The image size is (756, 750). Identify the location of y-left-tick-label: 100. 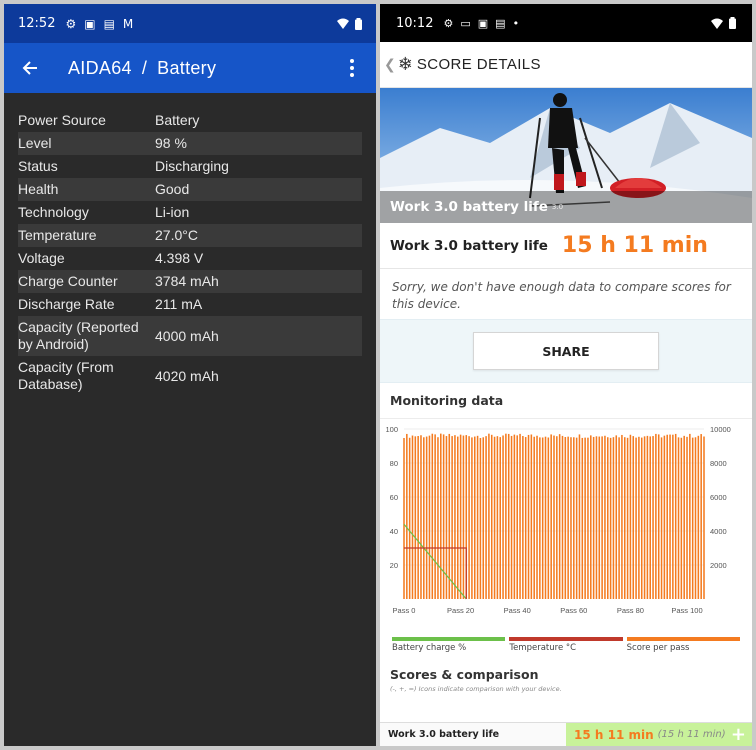
(391, 429).